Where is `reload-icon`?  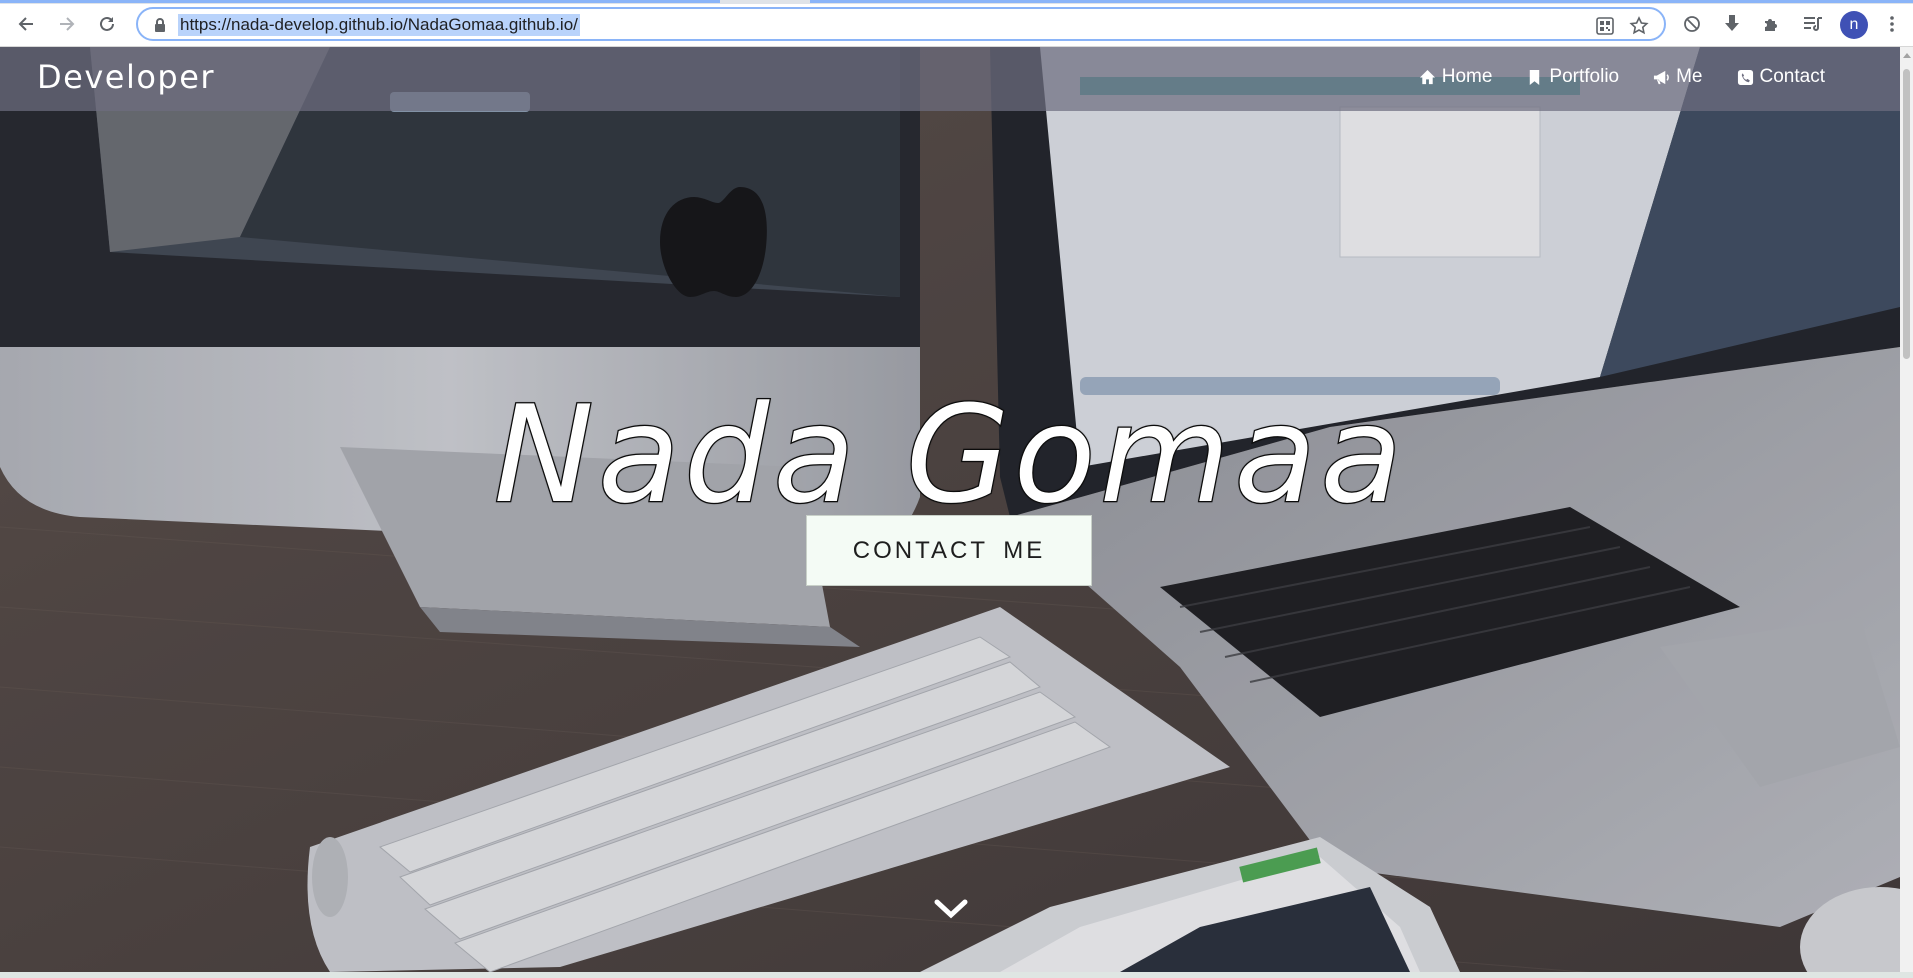
reload-icon is located at coordinates (107, 24).